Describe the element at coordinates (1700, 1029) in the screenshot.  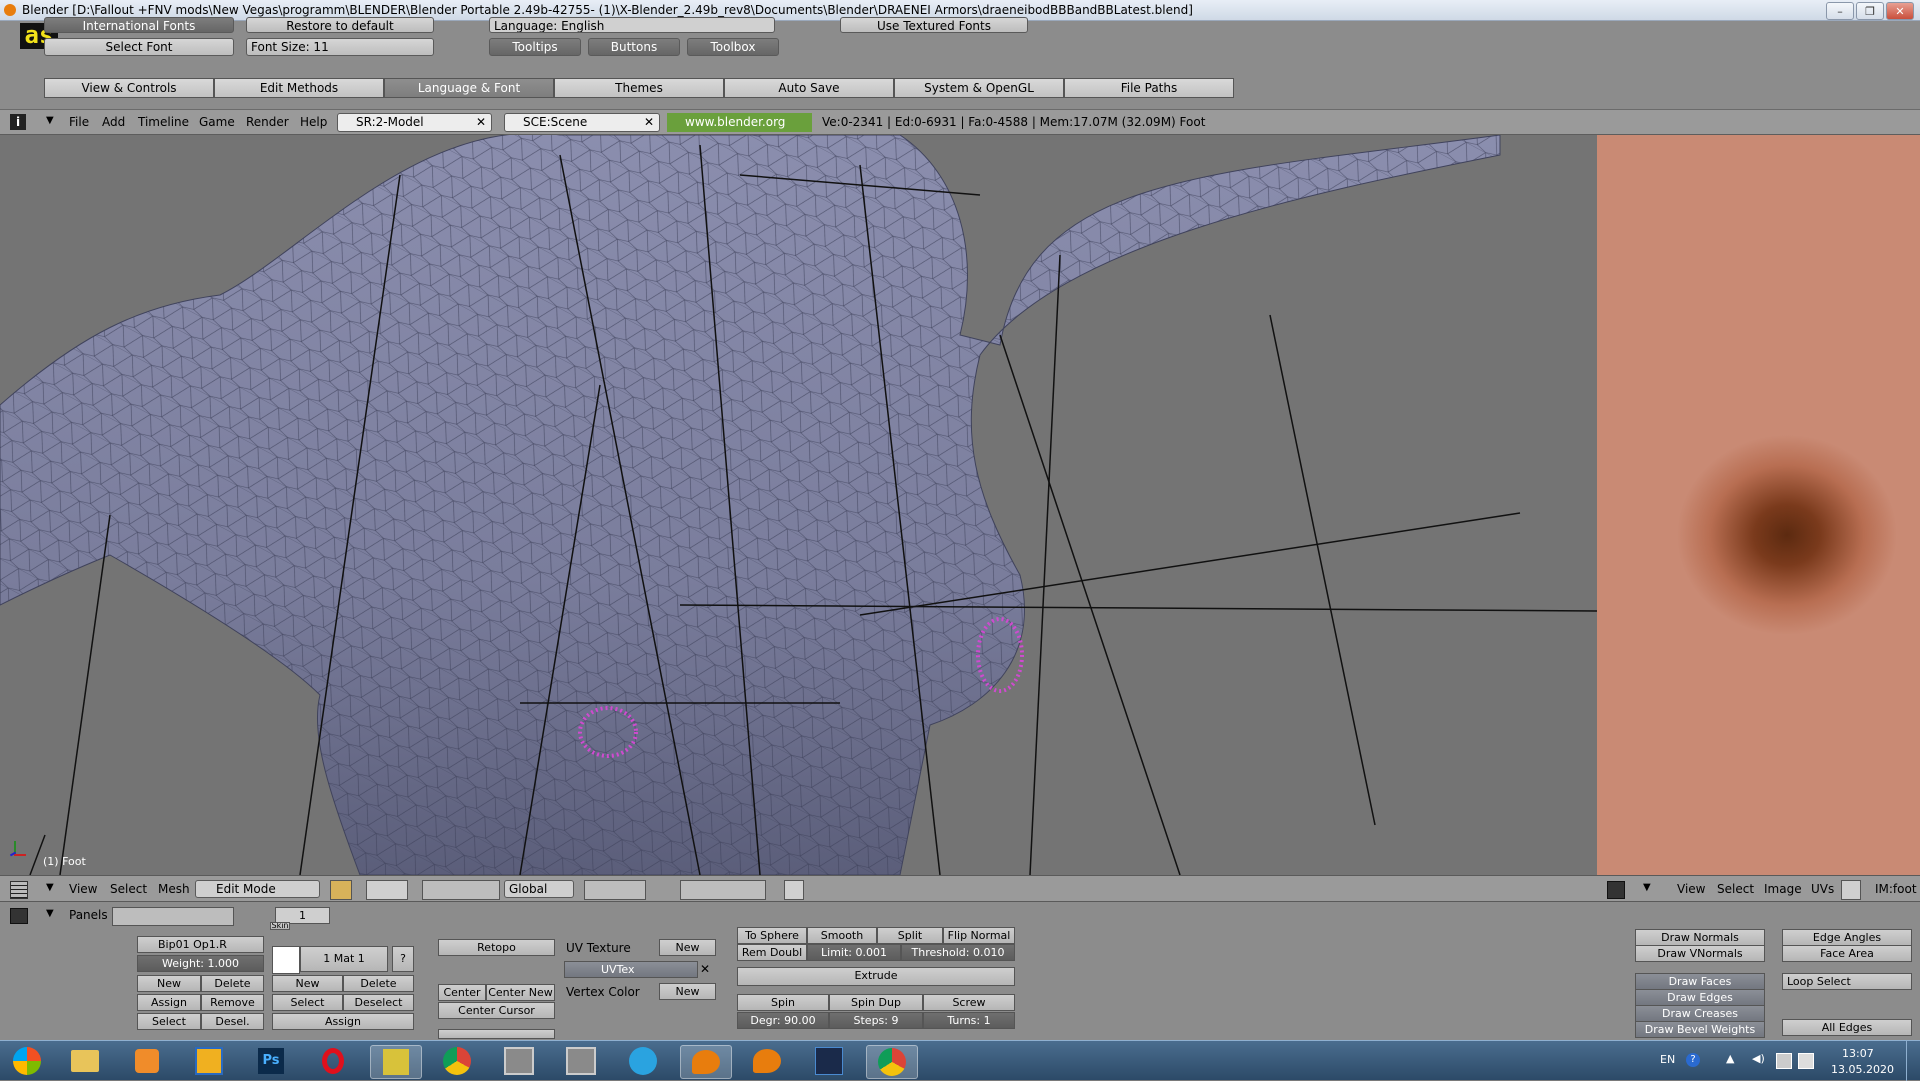
I see `draw-bevel-weights-toggle: Draw Bevel Weights` at that location.